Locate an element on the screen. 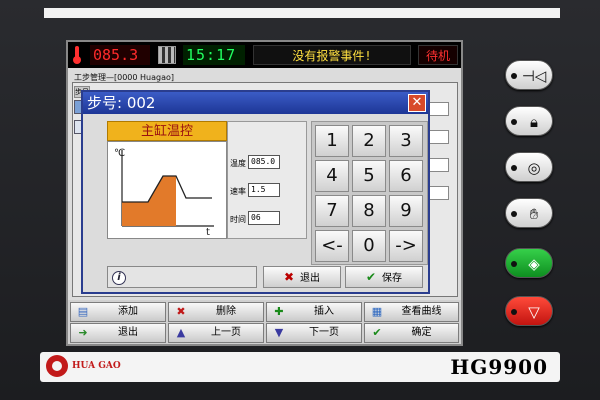 Image resolution: width=600 pixels, height=400 pixels. exit-icon: ✖ is located at coordinates (289, 277).